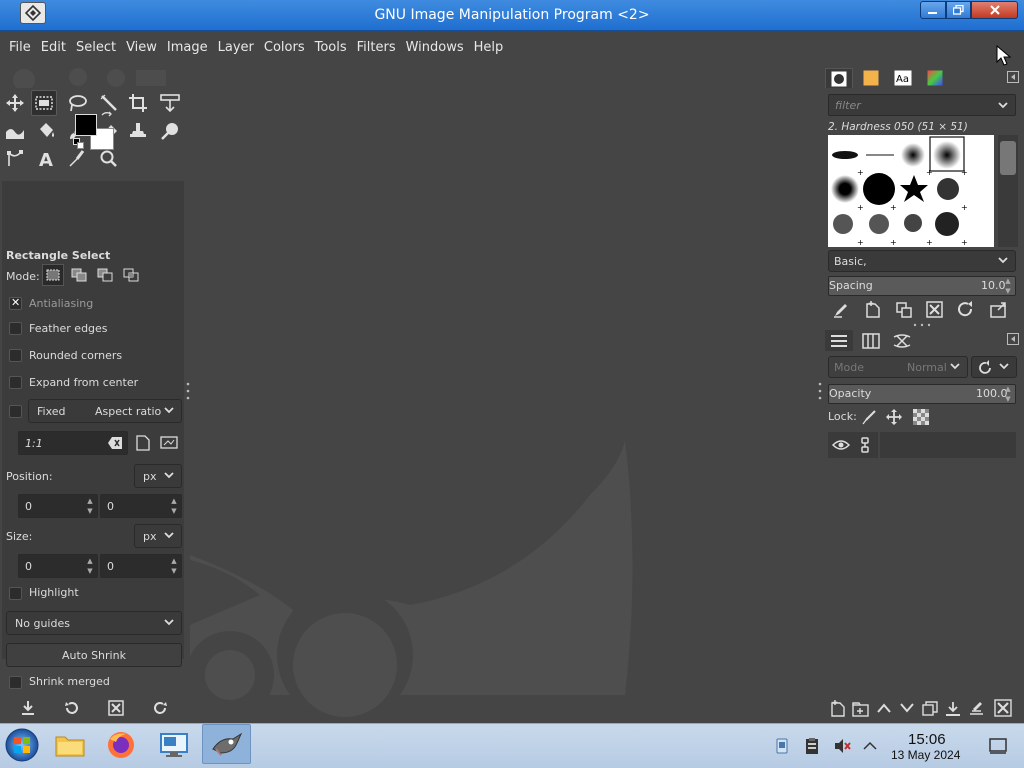 The height and width of the screenshot is (768, 1024). I want to click on chain-link-icon, so click(865, 446).